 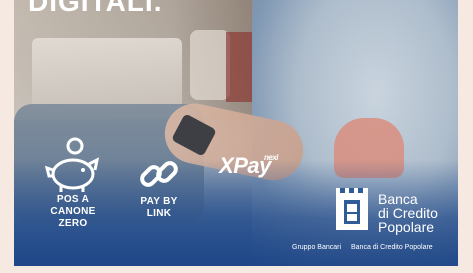 I want to click on feature-label-line: LINK, so click(x=159, y=213).